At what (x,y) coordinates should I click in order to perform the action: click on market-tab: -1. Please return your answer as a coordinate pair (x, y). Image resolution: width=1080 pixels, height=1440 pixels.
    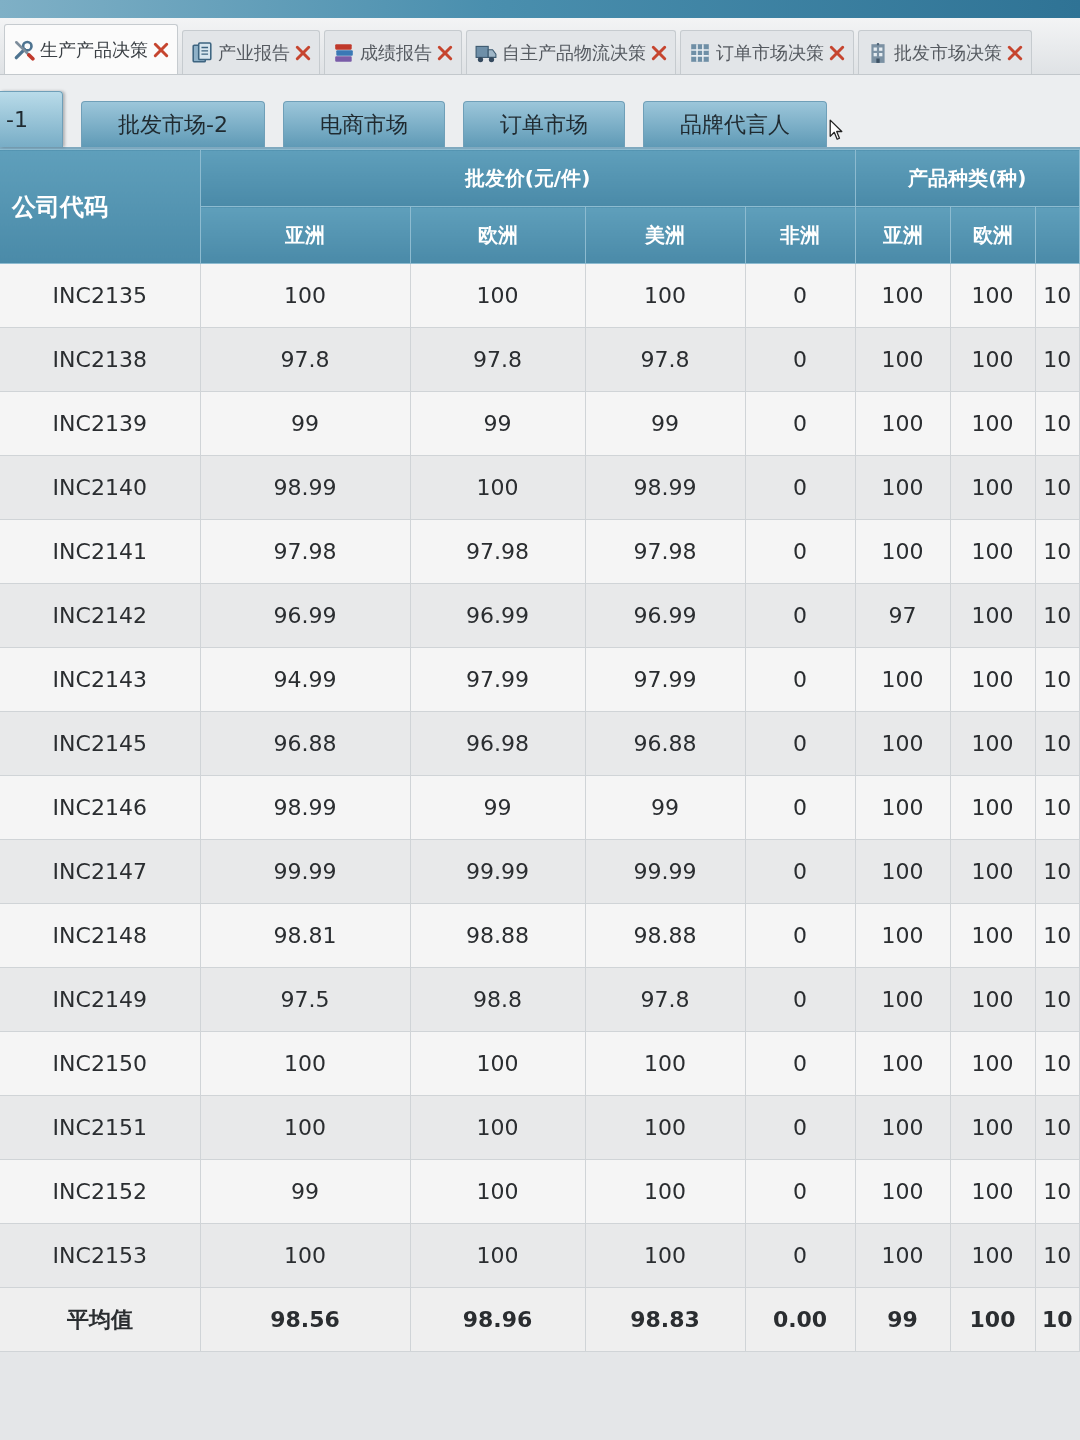
    Looking at the image, I should click on (31, 119).